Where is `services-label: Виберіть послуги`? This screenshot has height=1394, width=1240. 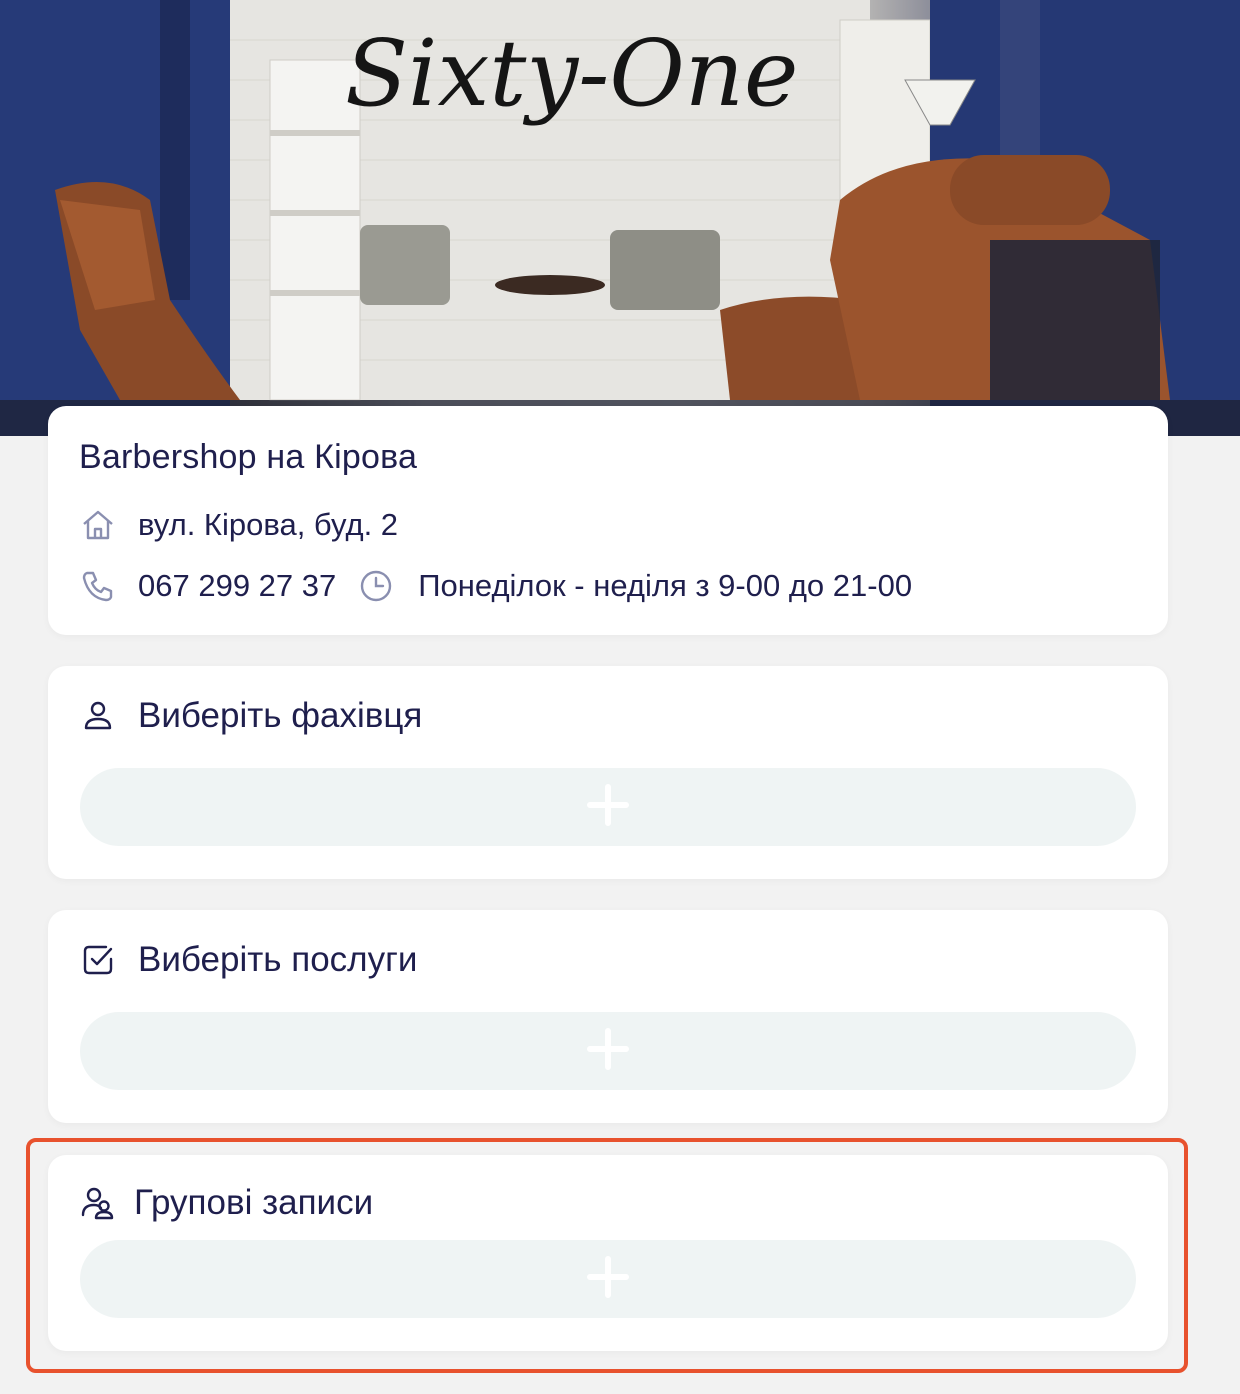 services-label: Виберіть послуги is located at coordinates (278, 959).